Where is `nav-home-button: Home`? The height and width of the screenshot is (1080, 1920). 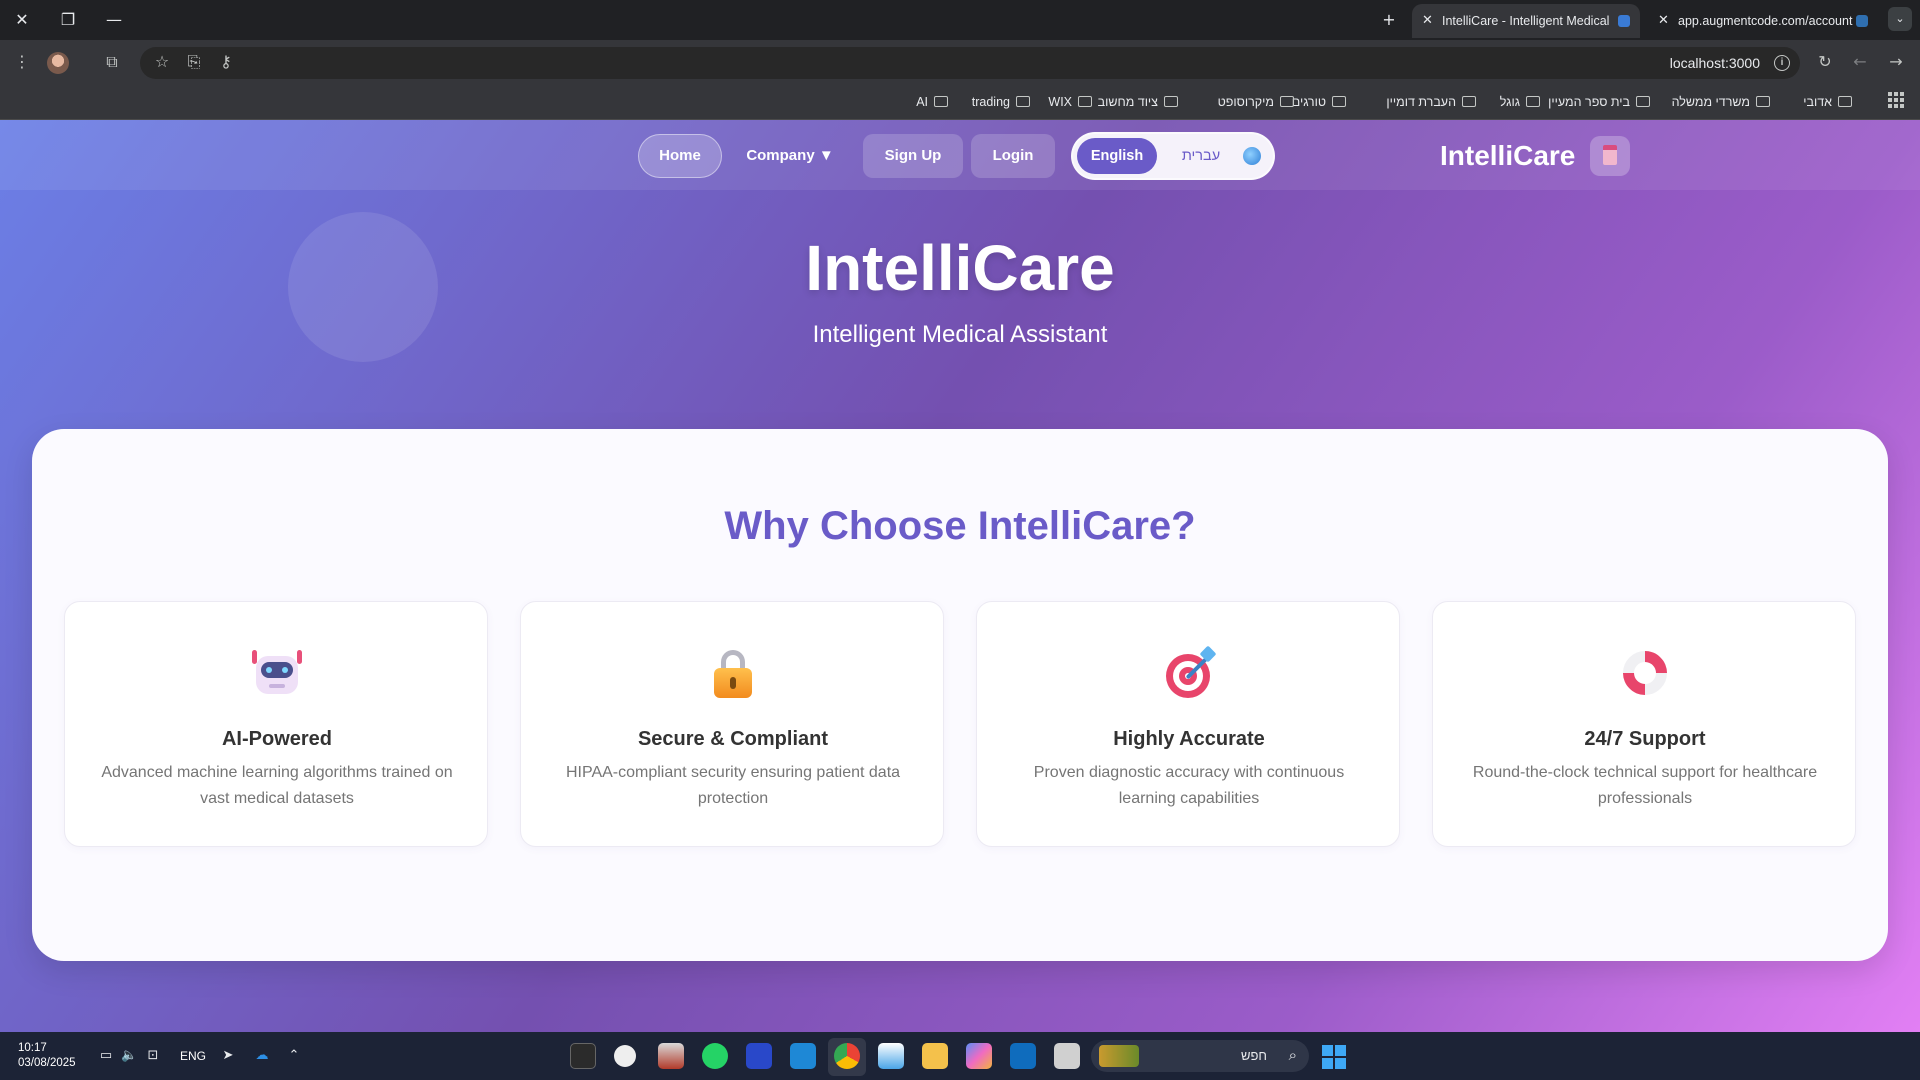 nav-home-button: Home is located at coordinates (680, 156).